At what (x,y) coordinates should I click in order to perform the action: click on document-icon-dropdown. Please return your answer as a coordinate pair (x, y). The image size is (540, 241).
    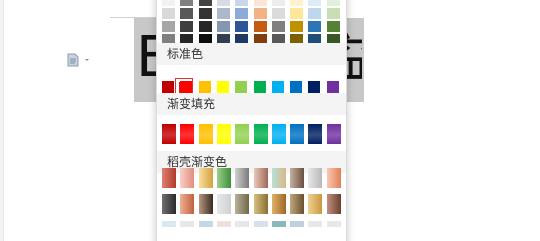
    Looking at the image, I should click on (79, 59).